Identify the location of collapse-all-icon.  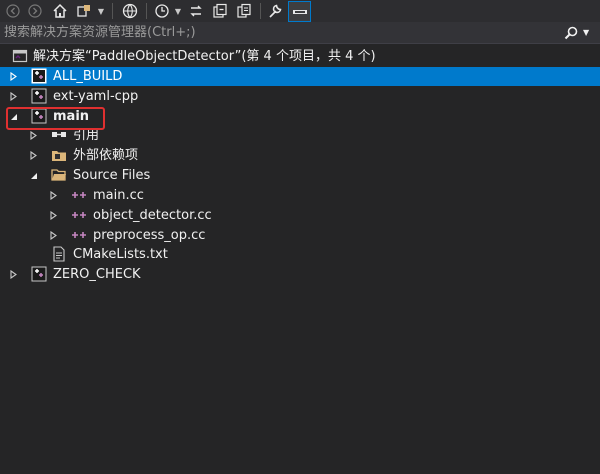
(220, 10).